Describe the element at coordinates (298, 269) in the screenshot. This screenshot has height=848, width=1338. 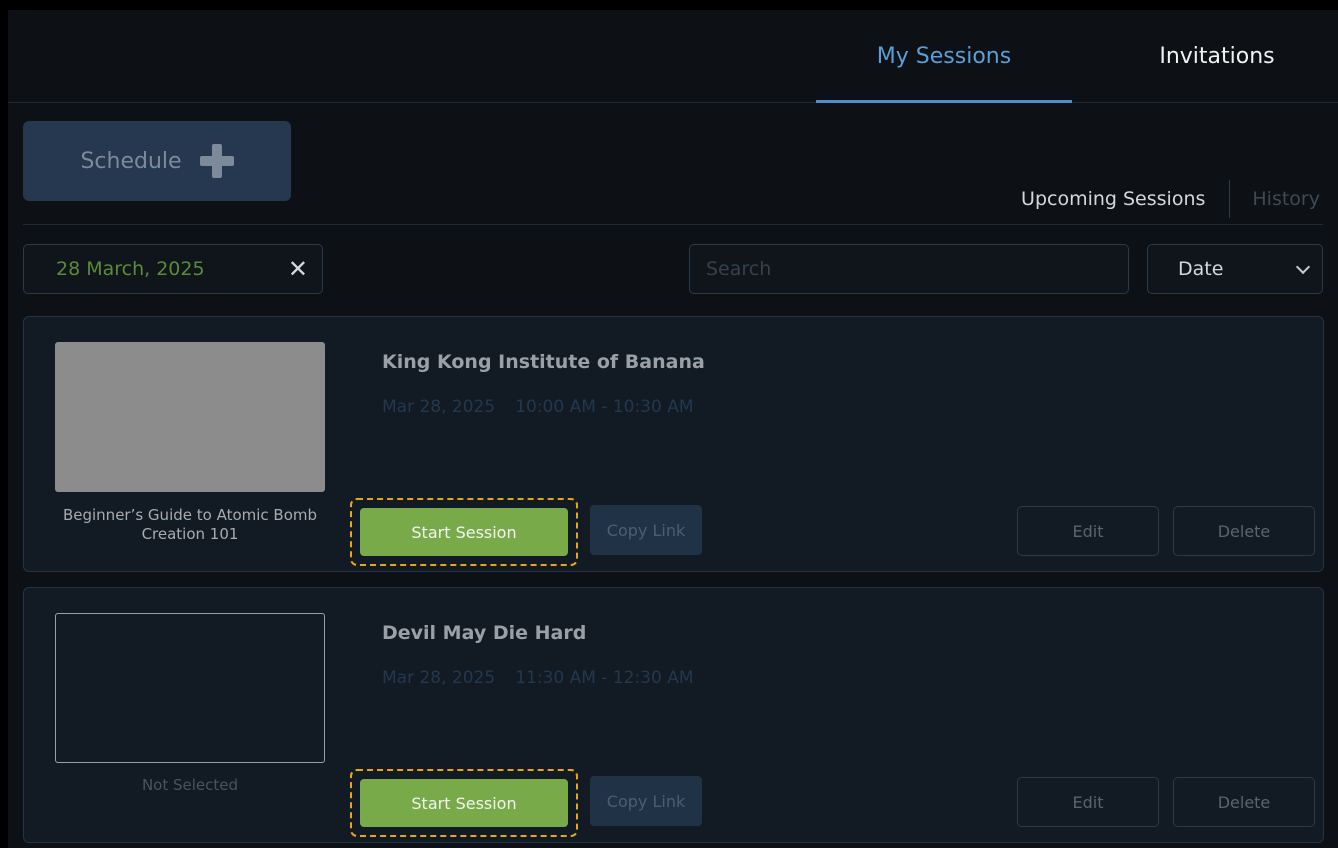
I see `close-icon: ✕` at that location.